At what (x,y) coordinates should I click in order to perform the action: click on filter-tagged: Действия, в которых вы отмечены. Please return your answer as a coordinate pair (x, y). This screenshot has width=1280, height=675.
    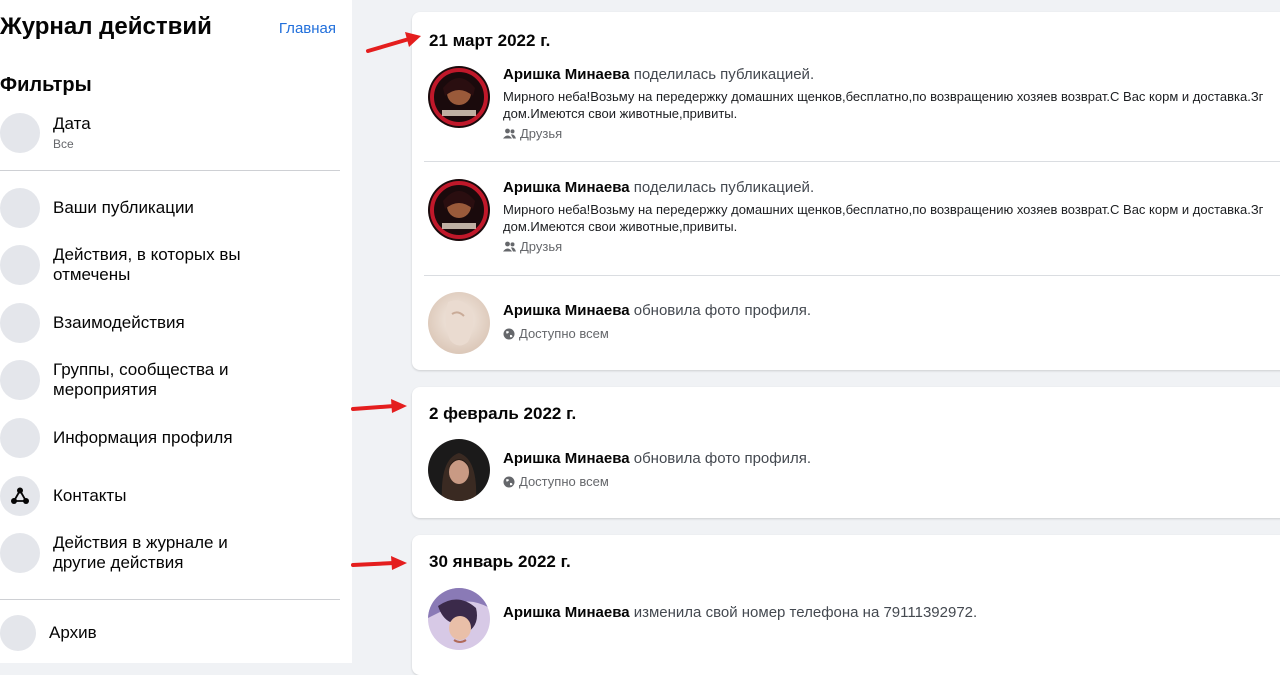
    Looking at the image, I should click on (170, 265).